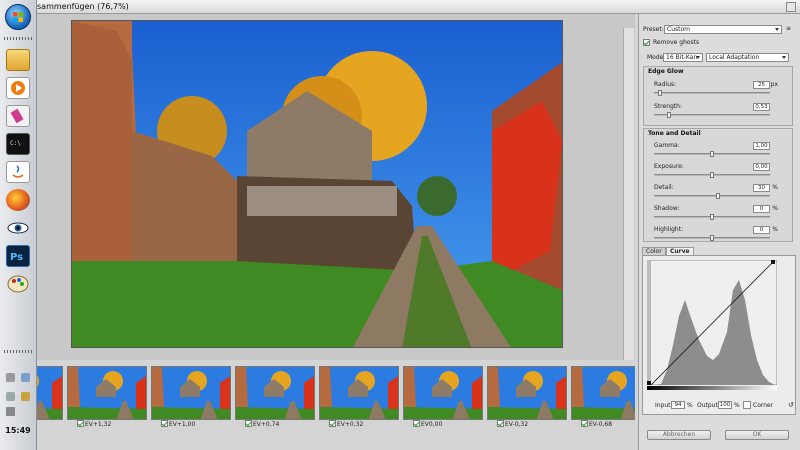 The image size is (800, 450). I want to click on corner-checkbox, so click(747, 405).